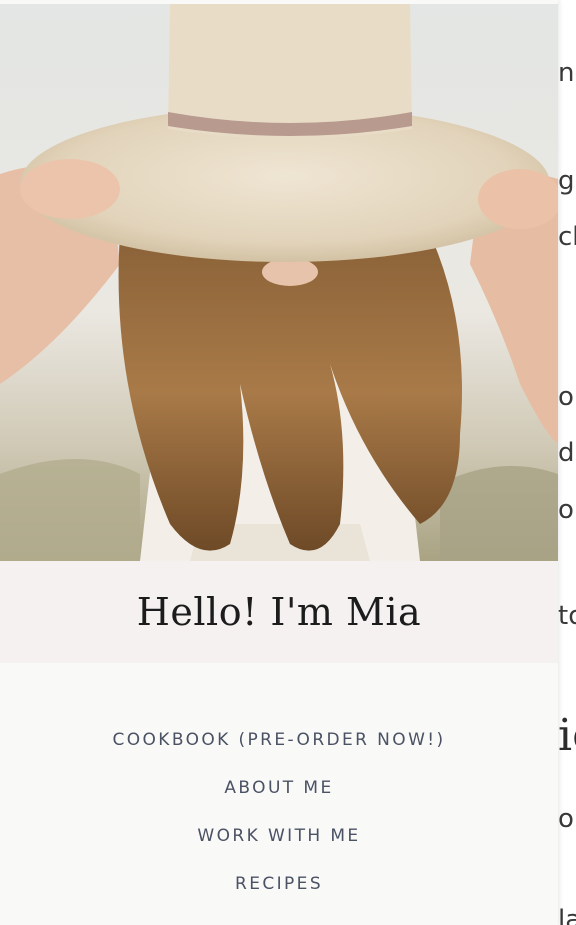 This screenshot has height=925, width=576. What do you see at coordinates (567, 915) in the screenshot?
I see `background-text-fragment: la` at bounding box center [567, 915].